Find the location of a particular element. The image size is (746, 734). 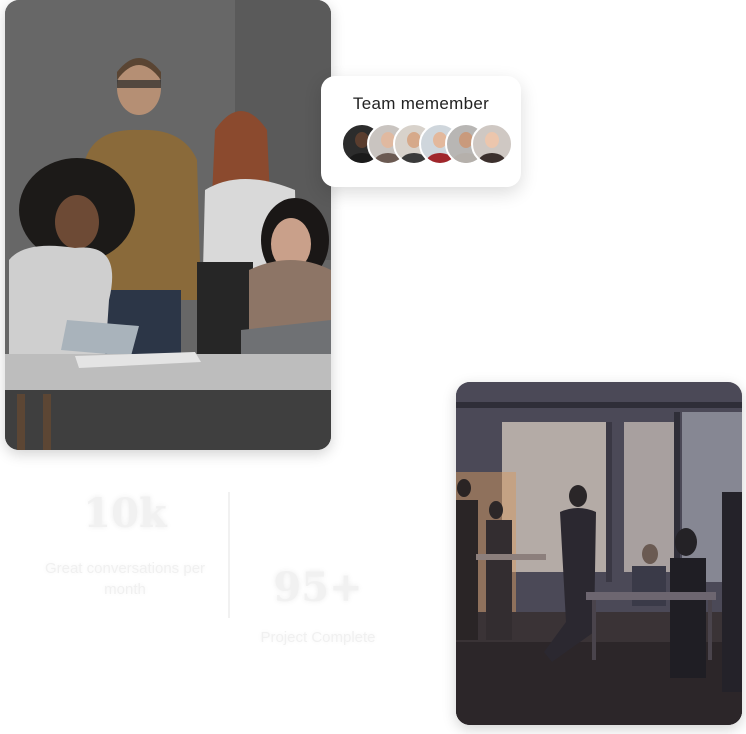

team-member-card: Team memember is located at coordinates (421, 131).